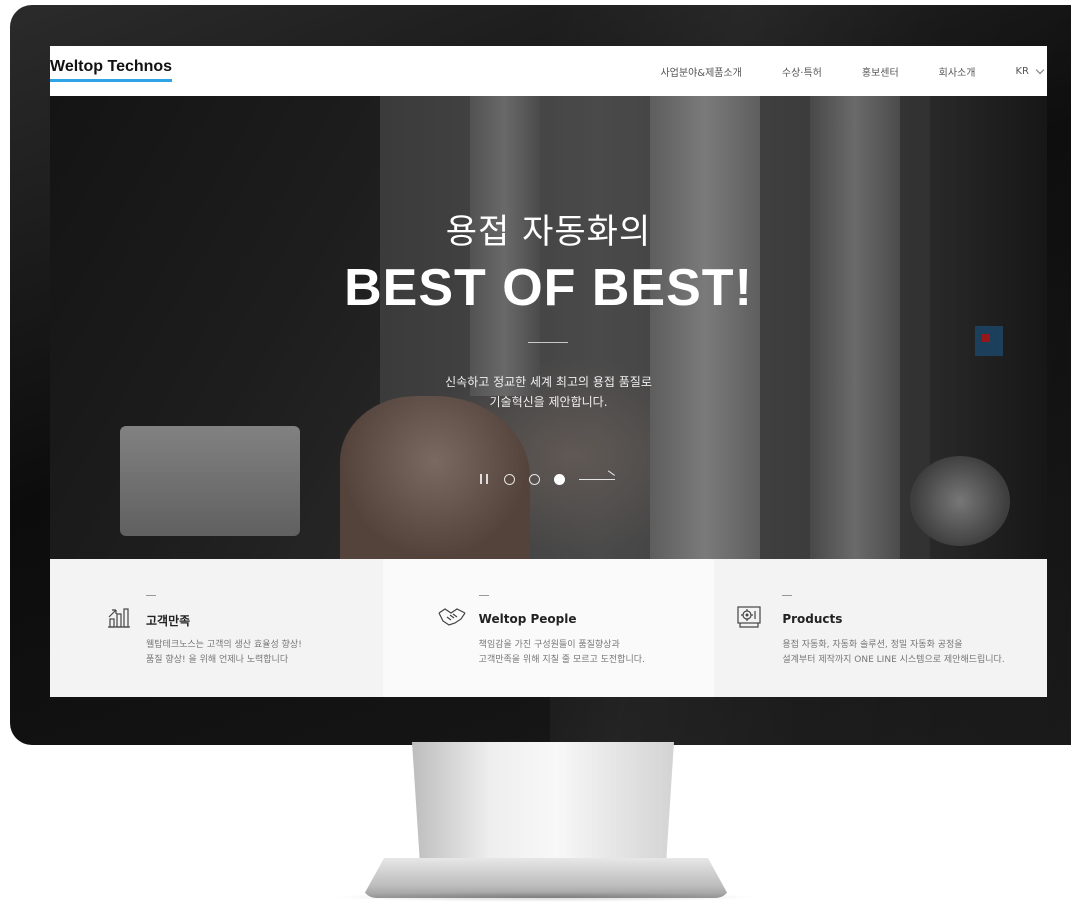 Image resolution: width=1071 pixels, height=904 pixels. Describe the element at coordinates (893, 660) in the screenshot. I see `feature-description-line-2: 설계부터 제작까지 ONE LINE 시스템으로 제안해드립니다.` at that location.